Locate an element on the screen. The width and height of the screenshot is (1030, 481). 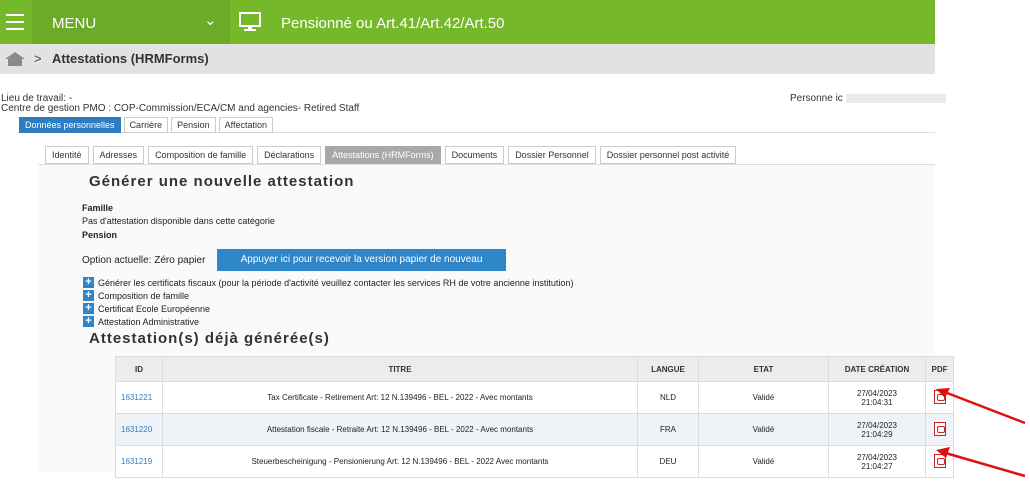
col-pdf: PDF is located at coordinates (939, 369).